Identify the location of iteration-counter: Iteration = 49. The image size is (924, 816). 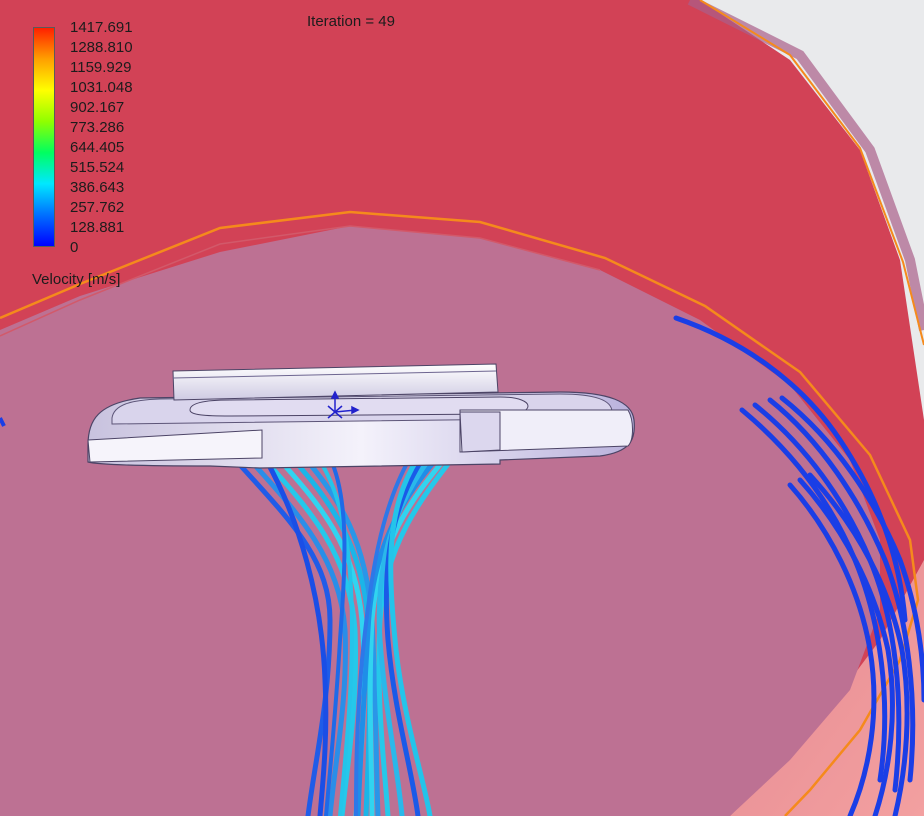
(351, 21).